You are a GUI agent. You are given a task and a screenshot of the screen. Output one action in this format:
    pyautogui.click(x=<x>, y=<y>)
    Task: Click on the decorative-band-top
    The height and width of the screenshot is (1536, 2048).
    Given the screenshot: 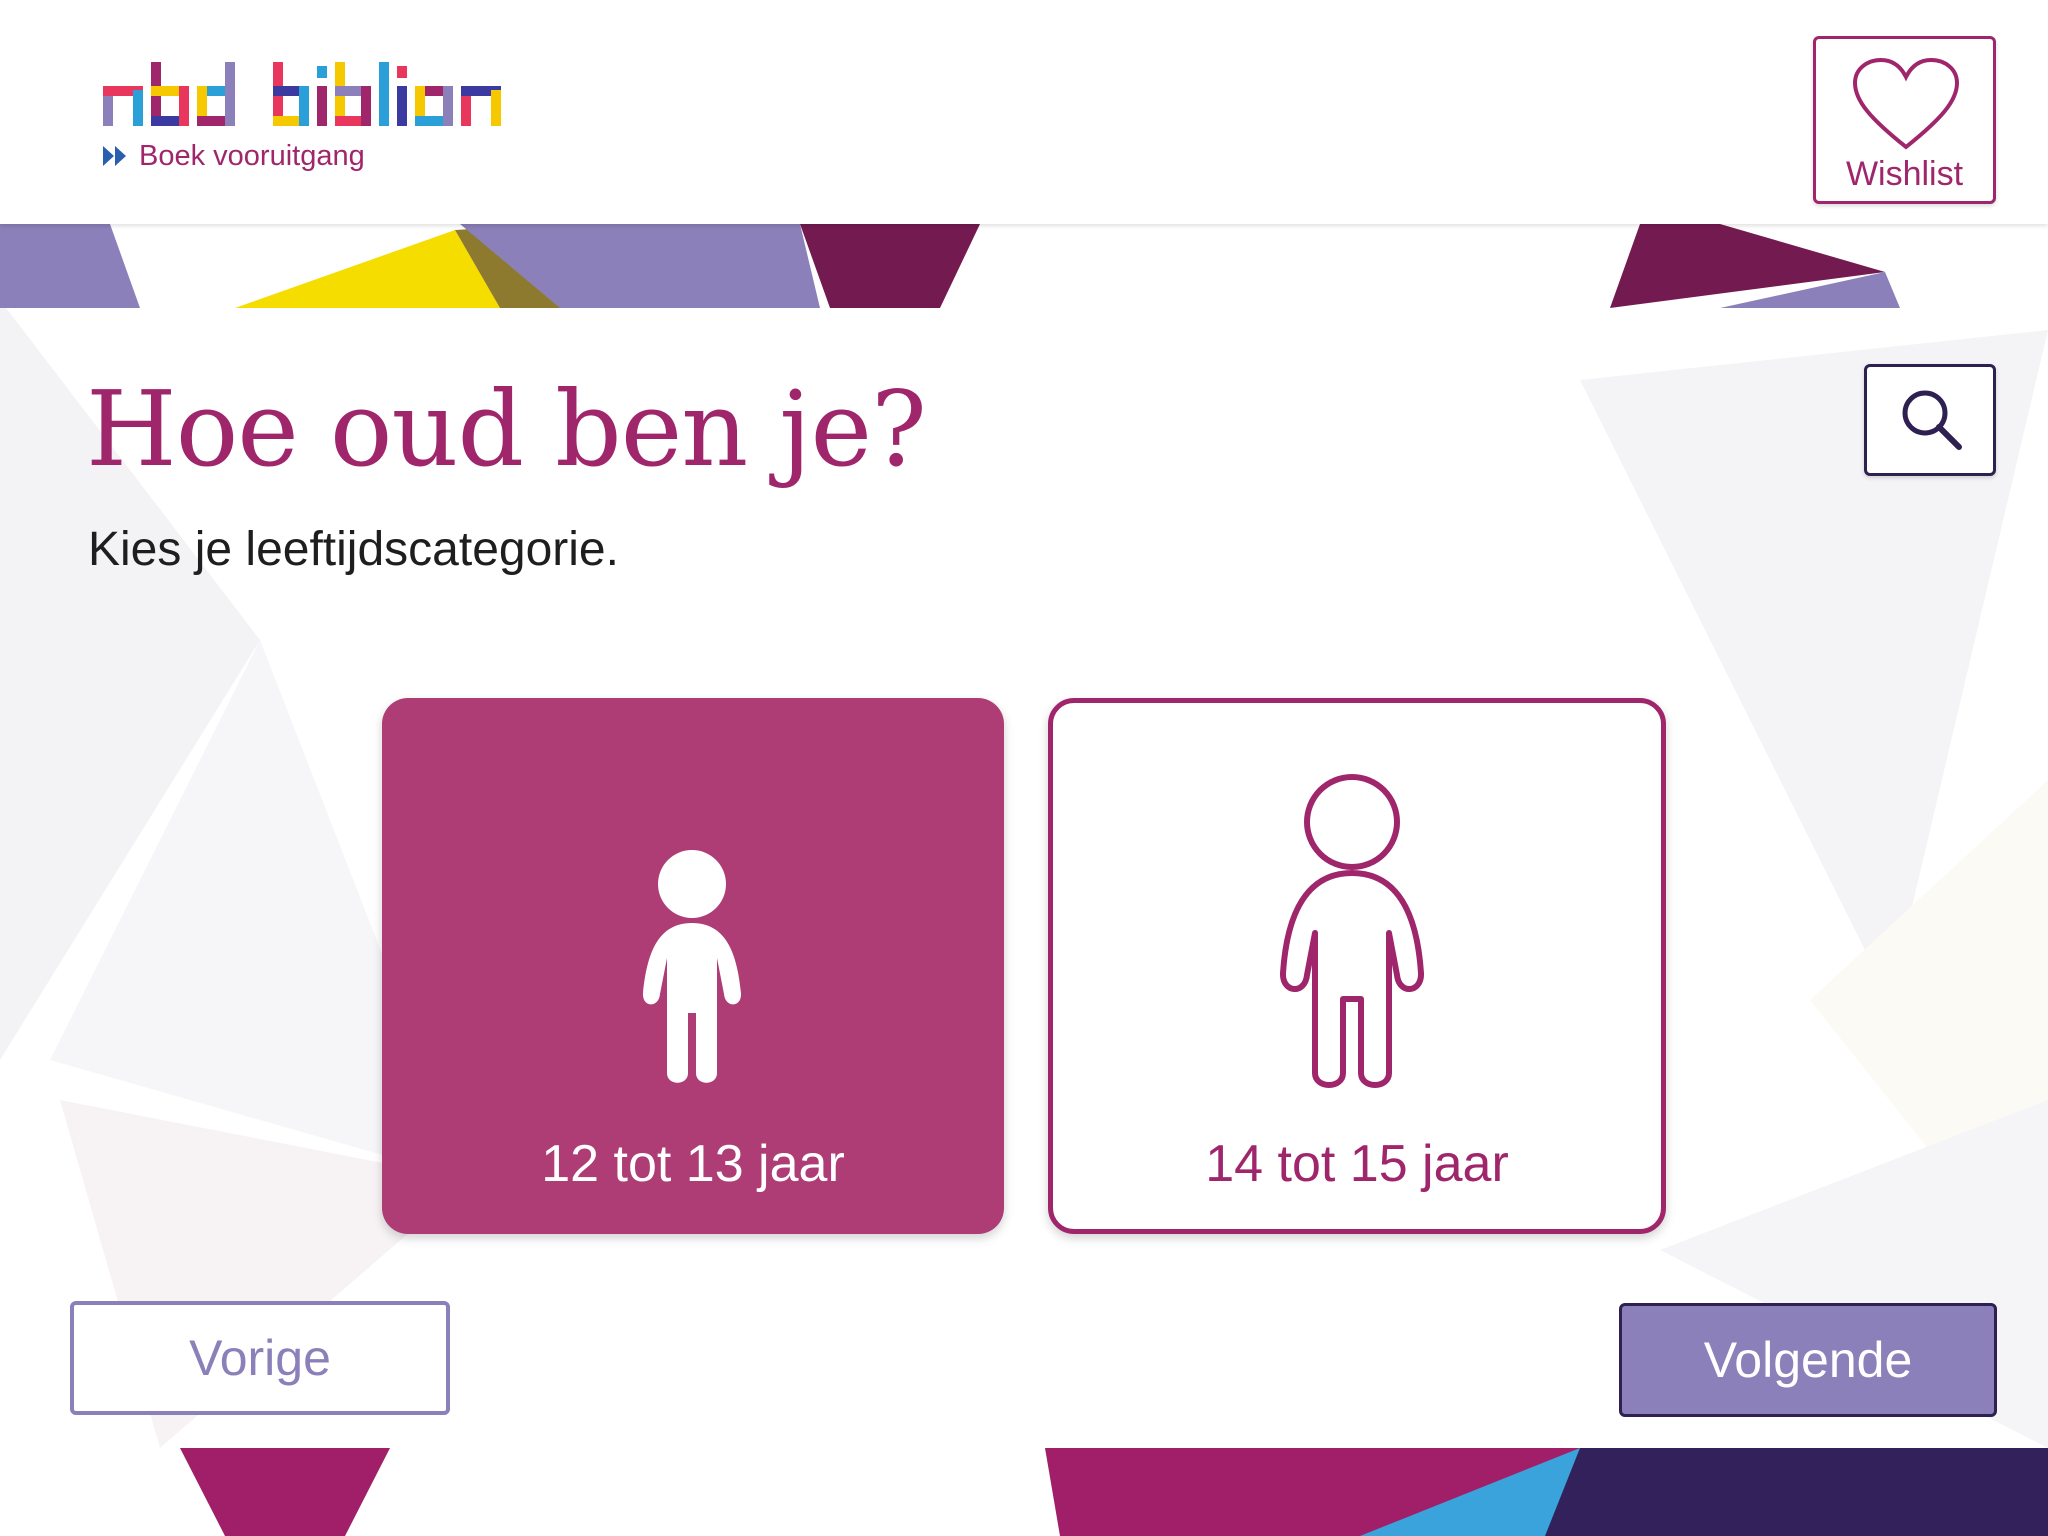 What is the action you would take?
    pyautogui.click(x=950, y=266)
    